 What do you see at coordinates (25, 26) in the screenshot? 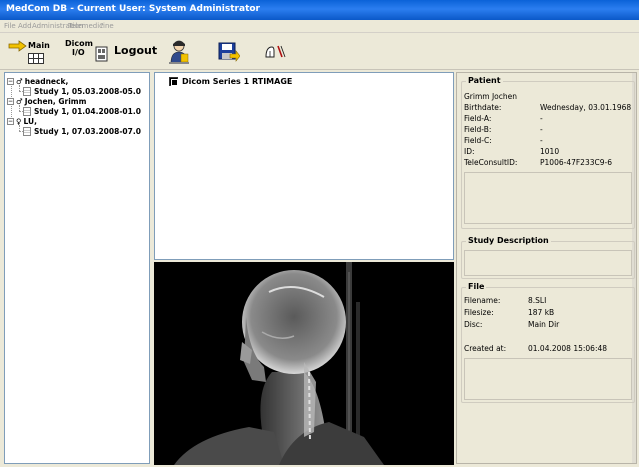
I see `menu-add: Add` at bounding box center [25, 26].